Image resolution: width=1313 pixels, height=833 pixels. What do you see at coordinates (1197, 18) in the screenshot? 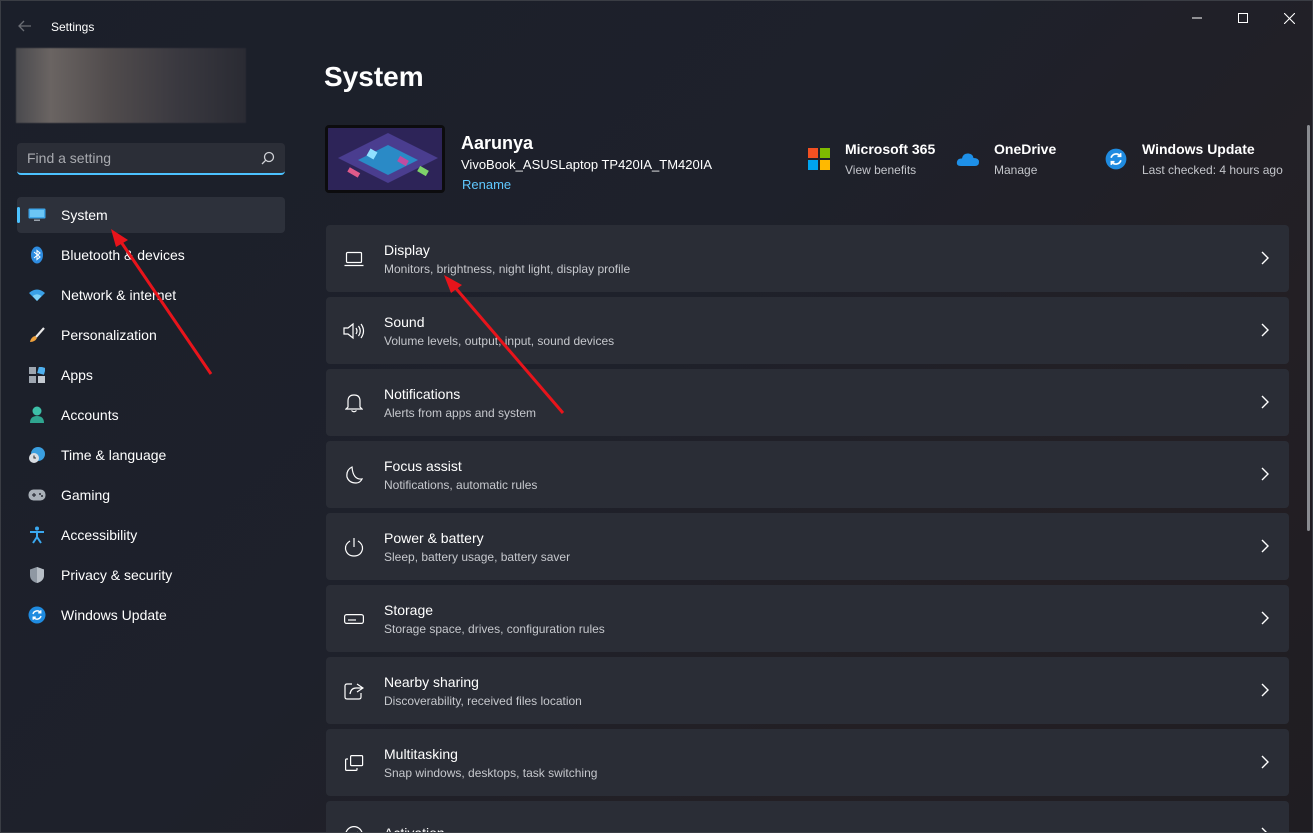
I see `minimize-button` at bounding box center [1197, 18].